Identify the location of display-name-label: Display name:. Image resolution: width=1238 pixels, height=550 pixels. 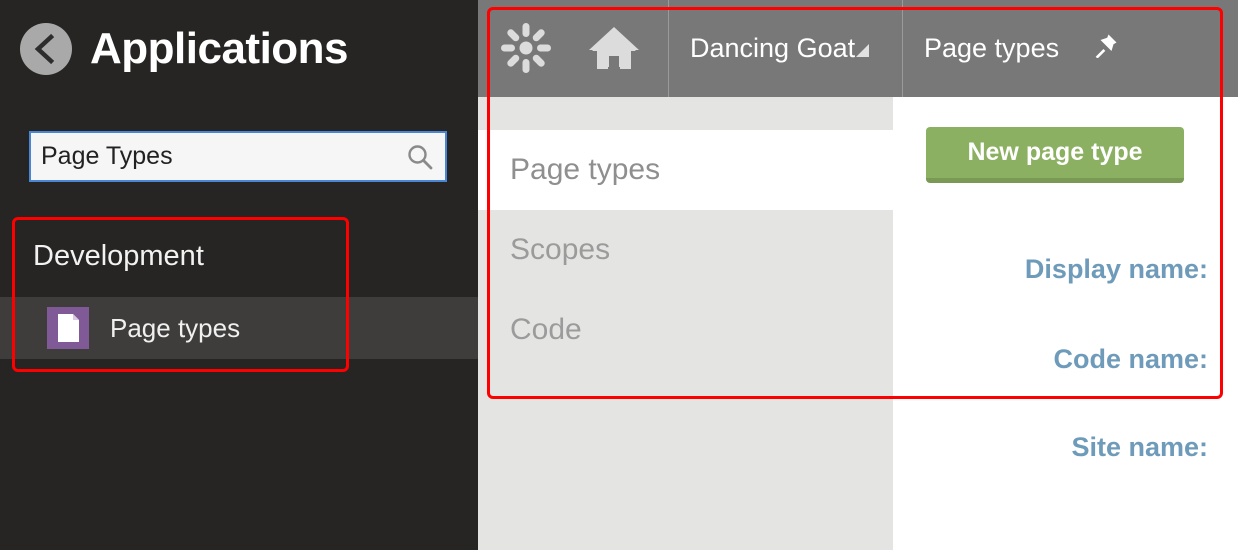
(1116, 269).